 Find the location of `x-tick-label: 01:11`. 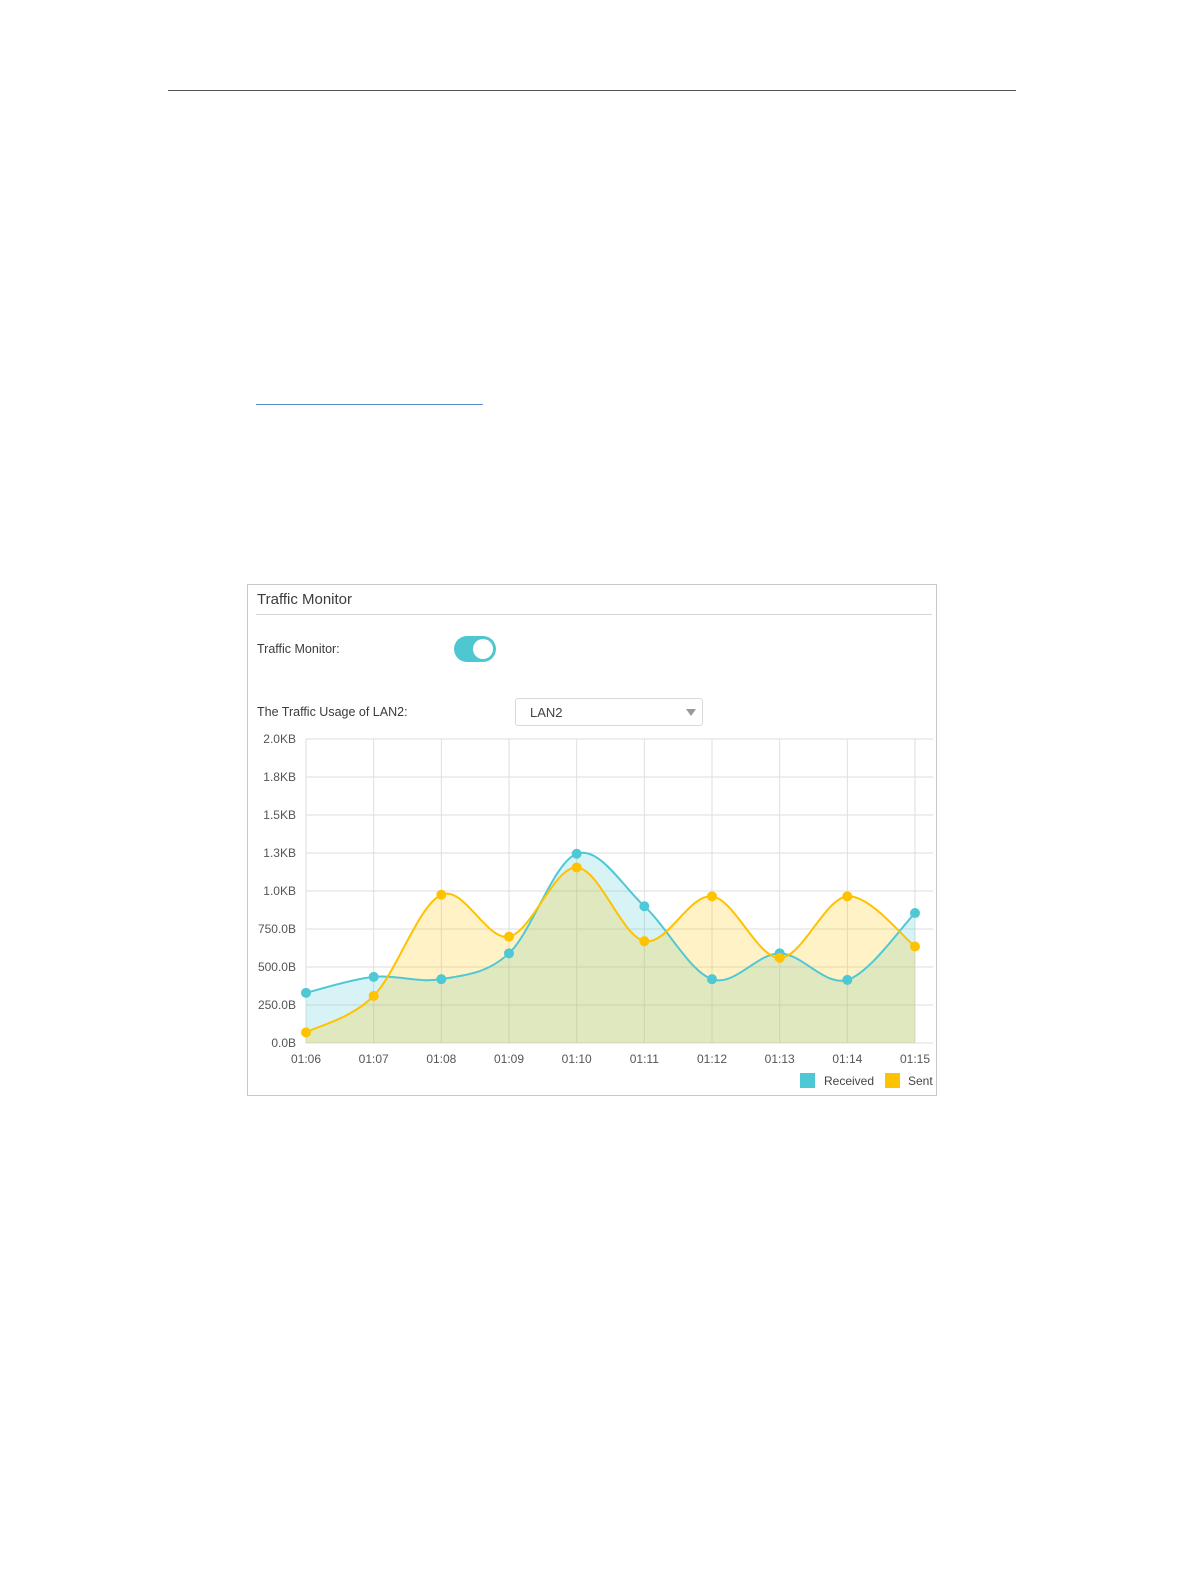

x-tick-label: 01:11 is located at coordinates (644, 1059).